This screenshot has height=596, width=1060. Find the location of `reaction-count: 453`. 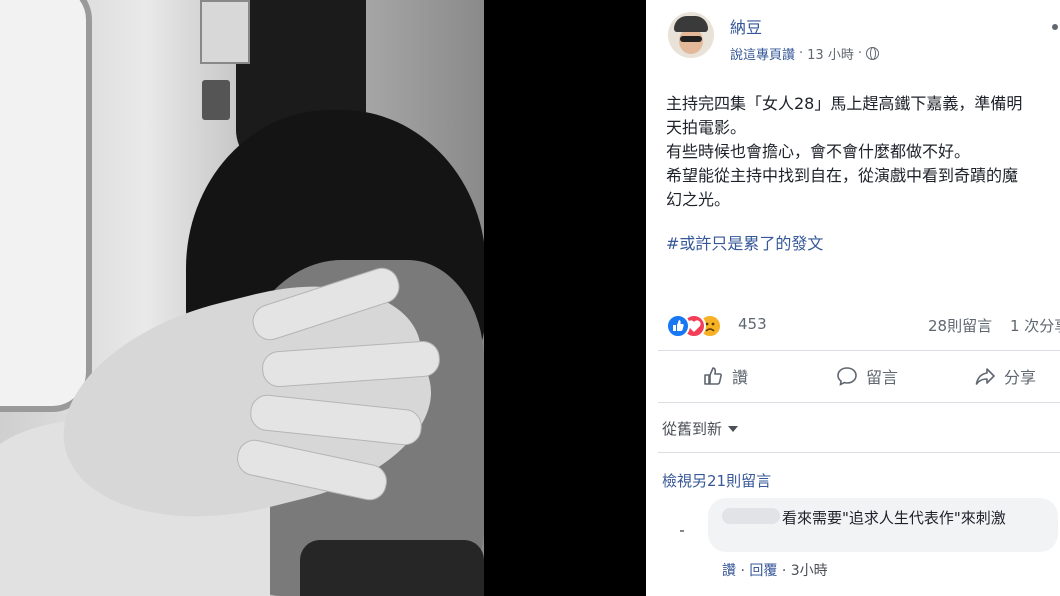

reaction-count: 453 is located at coordinates (752, 324).